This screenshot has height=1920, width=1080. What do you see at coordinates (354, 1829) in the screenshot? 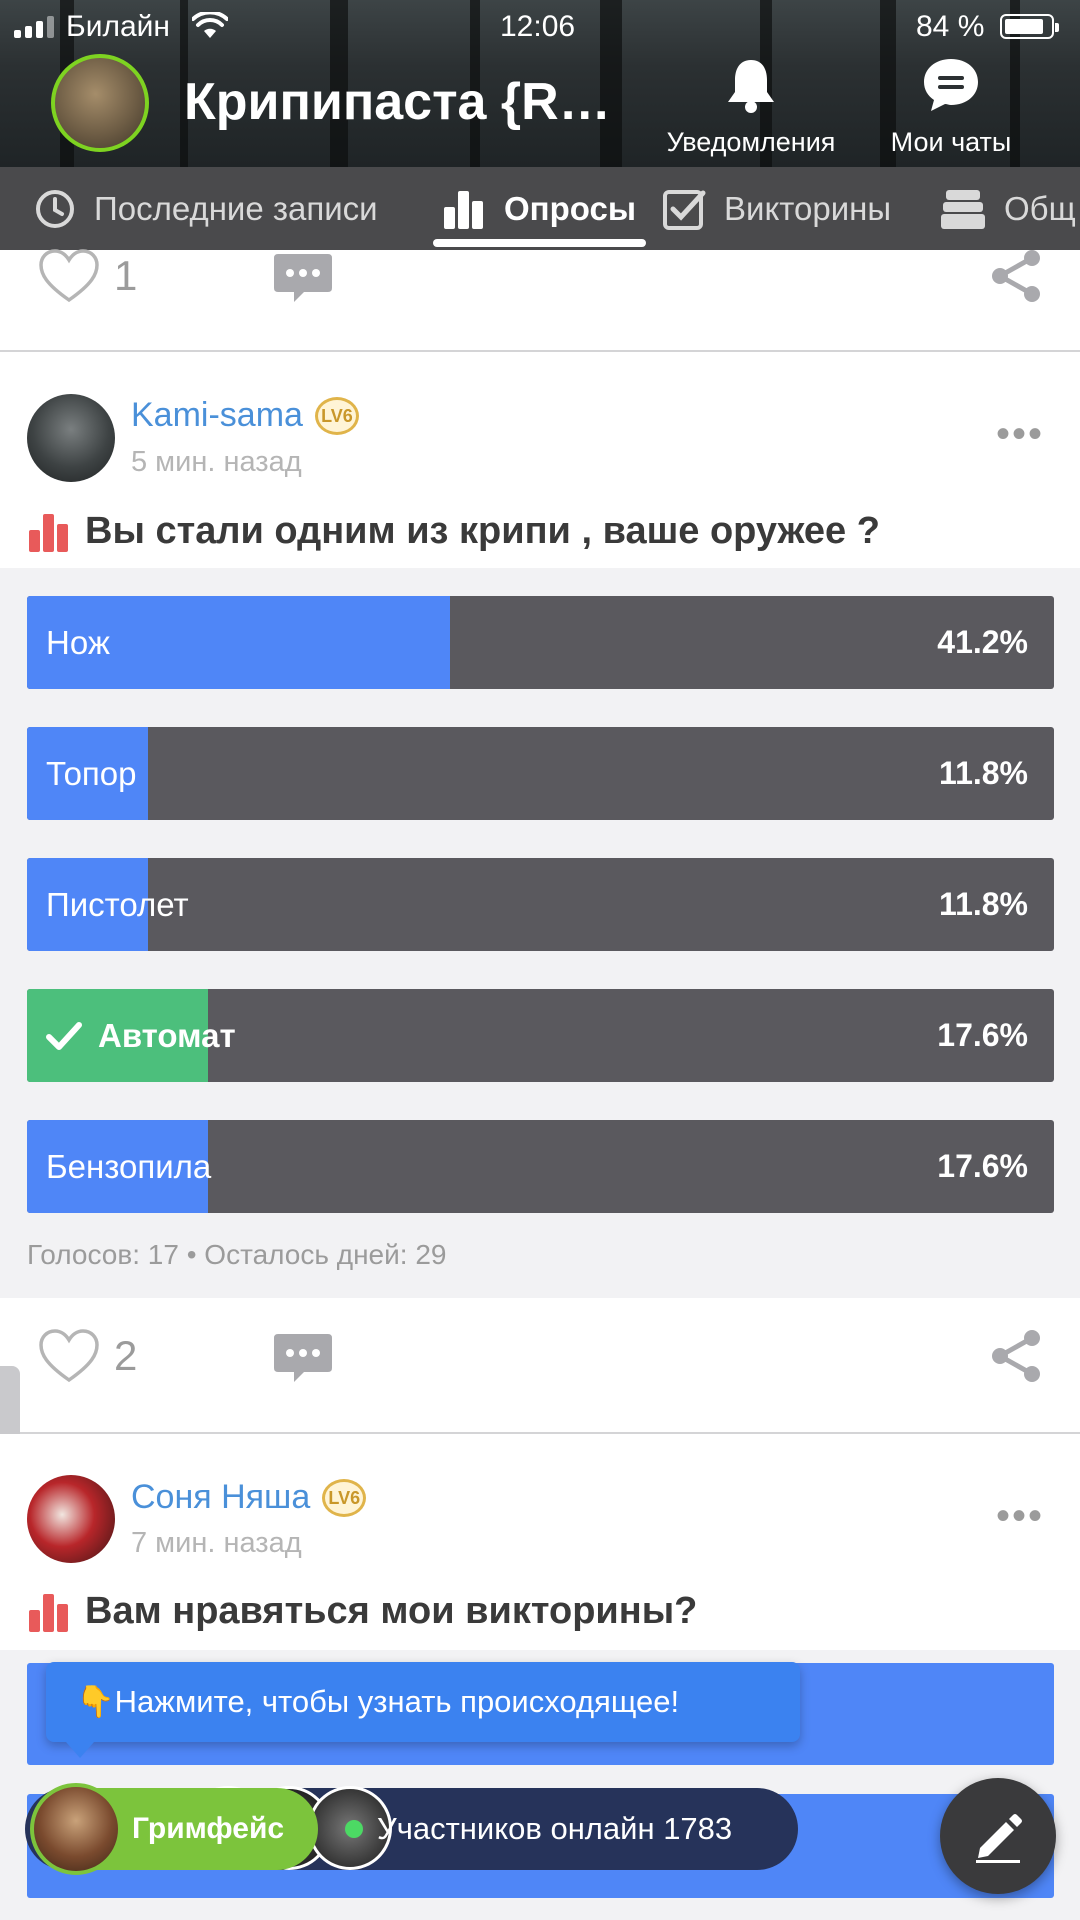
I see `online-dot-icon` at bounding box center [354, 1829].